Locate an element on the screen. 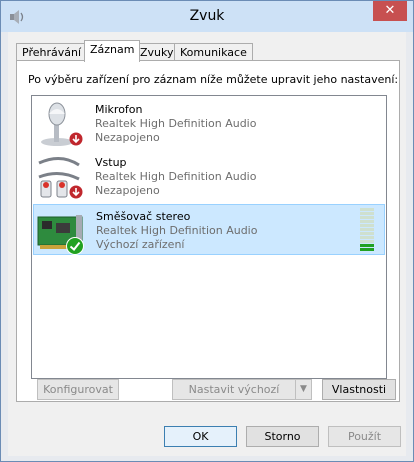 The image size is (414, 462). apply-button: Použít is located at coordinates (364, 436).